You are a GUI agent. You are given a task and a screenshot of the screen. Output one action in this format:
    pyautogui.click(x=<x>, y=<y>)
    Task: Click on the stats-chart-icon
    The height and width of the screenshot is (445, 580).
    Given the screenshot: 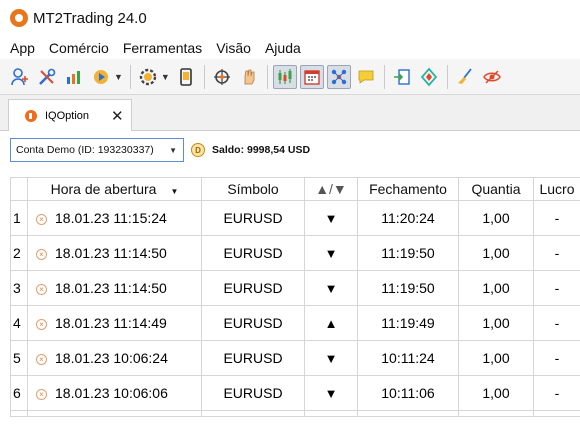 What is the action you would take?
    pyautogui.click(x=74, y=77)
    